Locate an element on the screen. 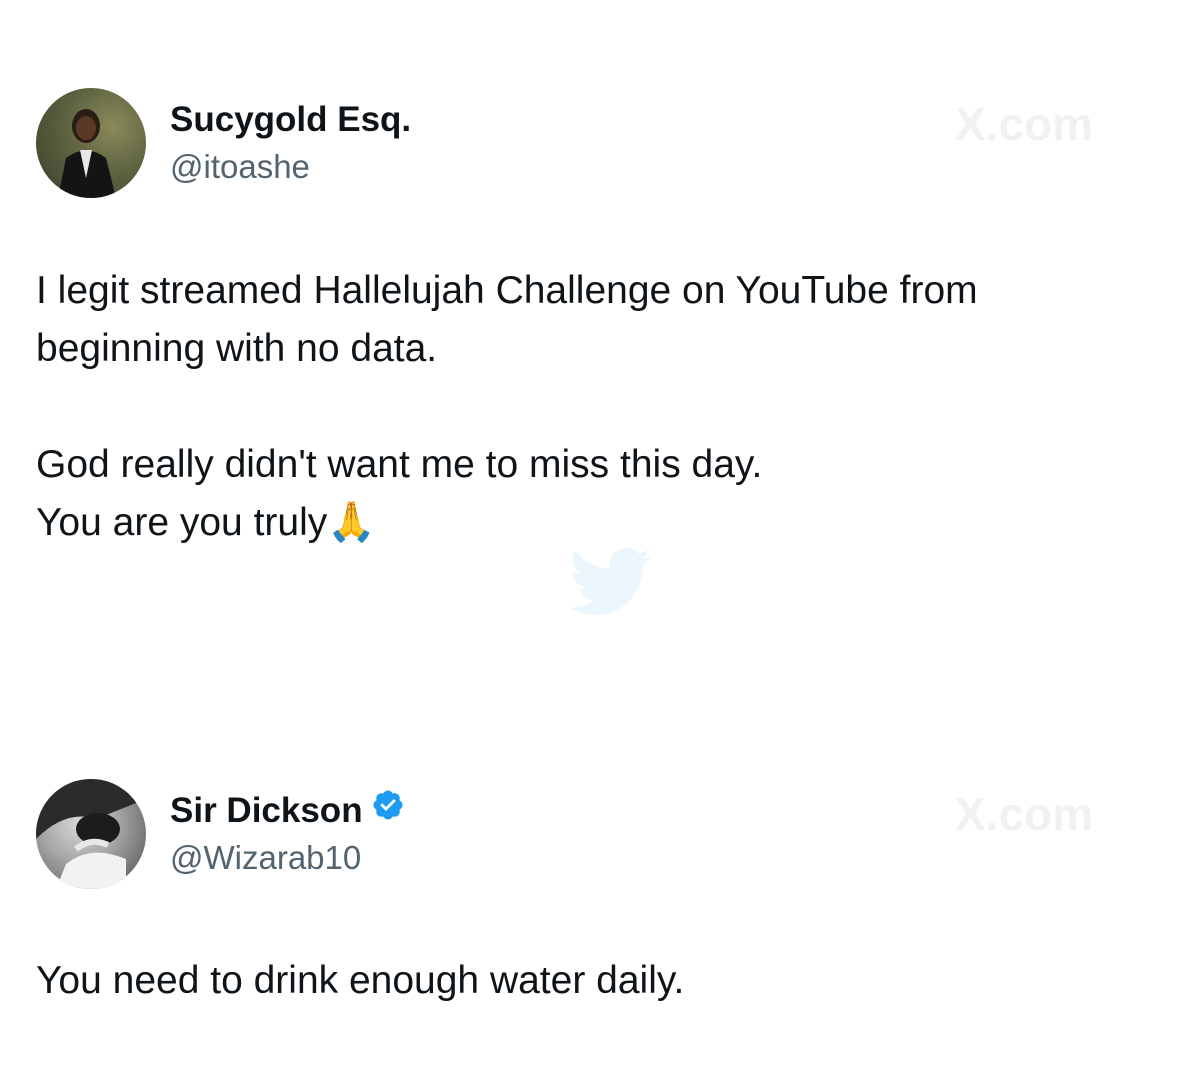 This screenshot has width=1179, height=1078. tweet-text: You need to drink enough water daily. is located at coordinates (591, 981).